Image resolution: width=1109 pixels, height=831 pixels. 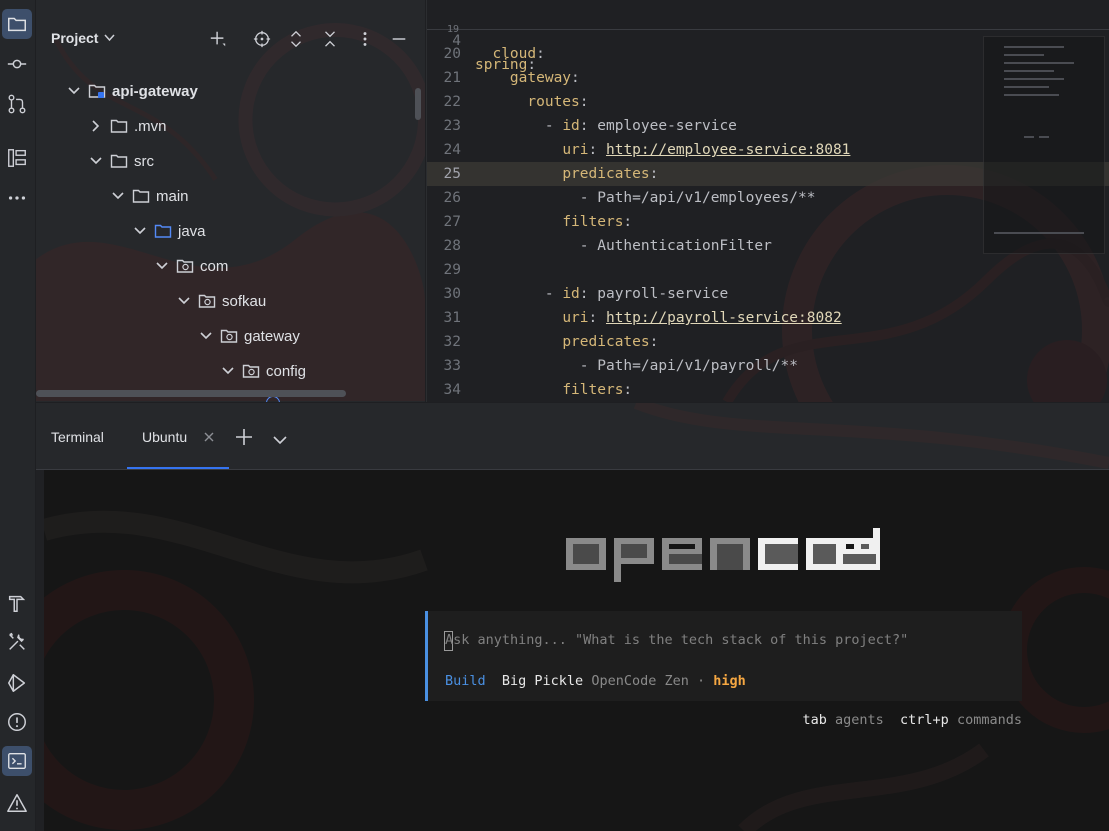 What do you see at coordinates (224, 231) in the screenshot?
I see `tree-item: java` at bounding box center [224, 231].